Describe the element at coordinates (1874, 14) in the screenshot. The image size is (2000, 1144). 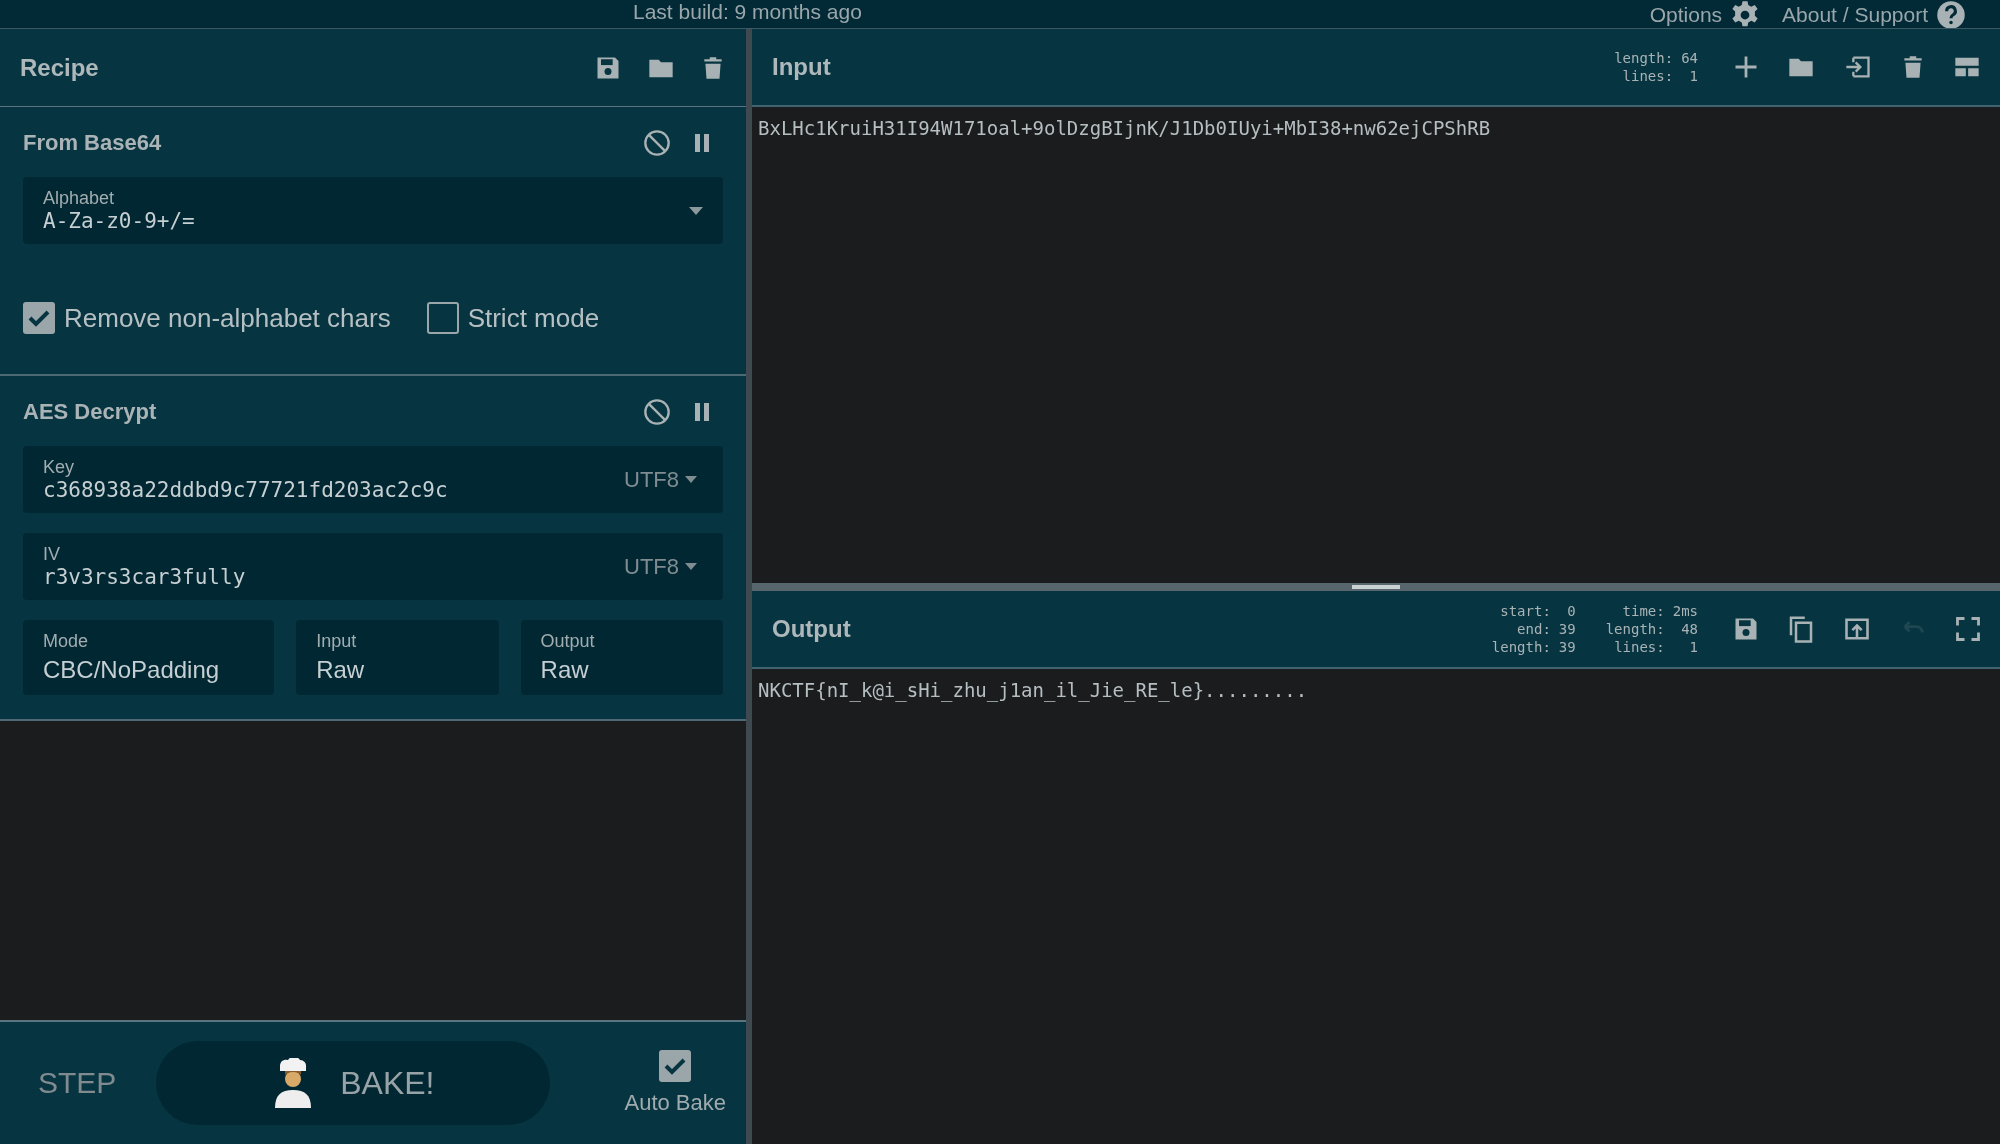
I see `about-support-link: About / Support` at that location.